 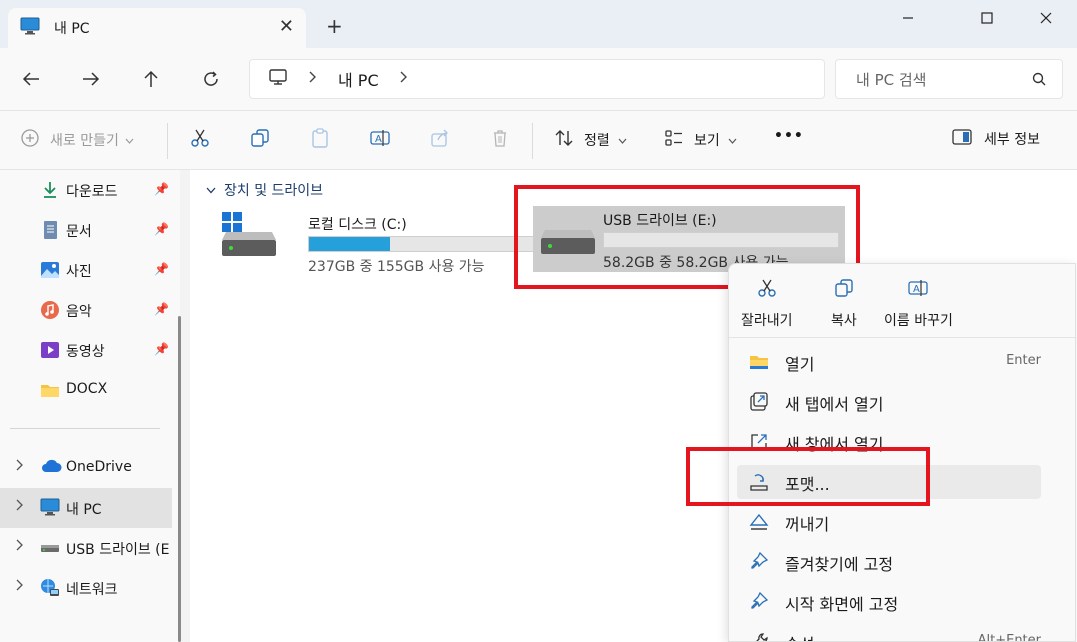 What do you see at coordinates (334, 26) in the screenshot?
I see `new-tab-button: +` at bounding box center [334, 26].